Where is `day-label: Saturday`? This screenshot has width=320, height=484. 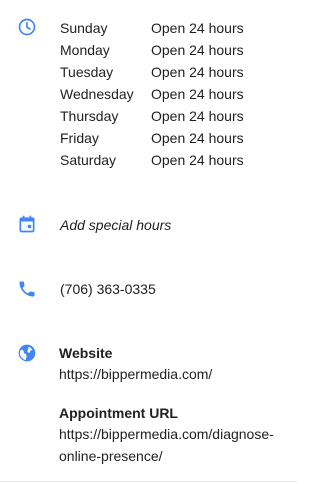 day-label: Saturday is located at coordinates (88, 160).